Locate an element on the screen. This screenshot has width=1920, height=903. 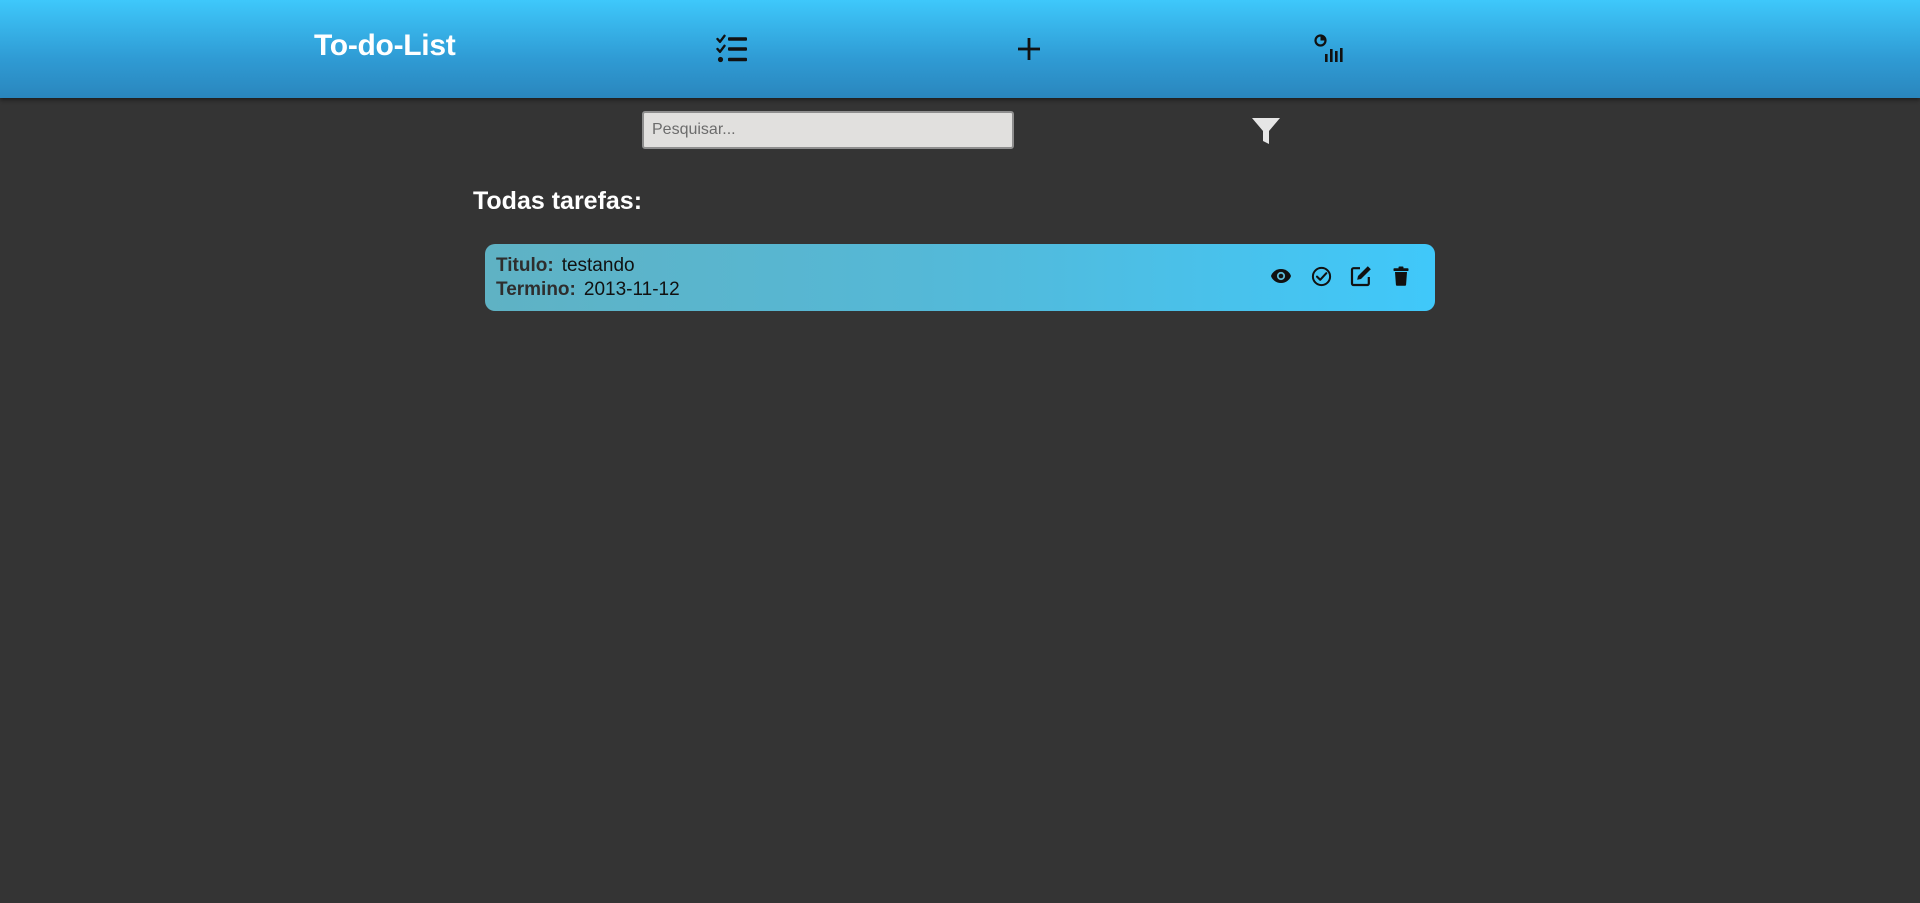
delete-task-button is located at coordinates (1401, 276).